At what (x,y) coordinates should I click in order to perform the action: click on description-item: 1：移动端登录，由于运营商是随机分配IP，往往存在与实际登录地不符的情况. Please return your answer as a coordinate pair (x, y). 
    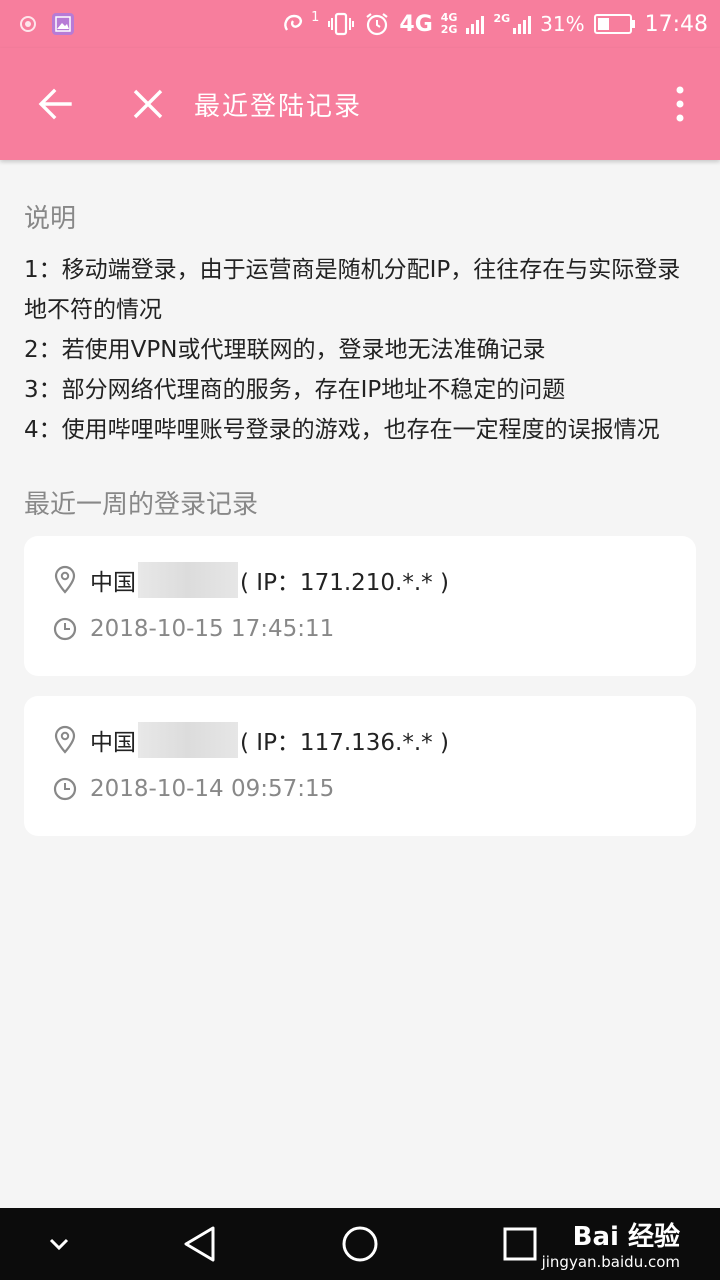
    Looking at the image, I should click on (352, 290).